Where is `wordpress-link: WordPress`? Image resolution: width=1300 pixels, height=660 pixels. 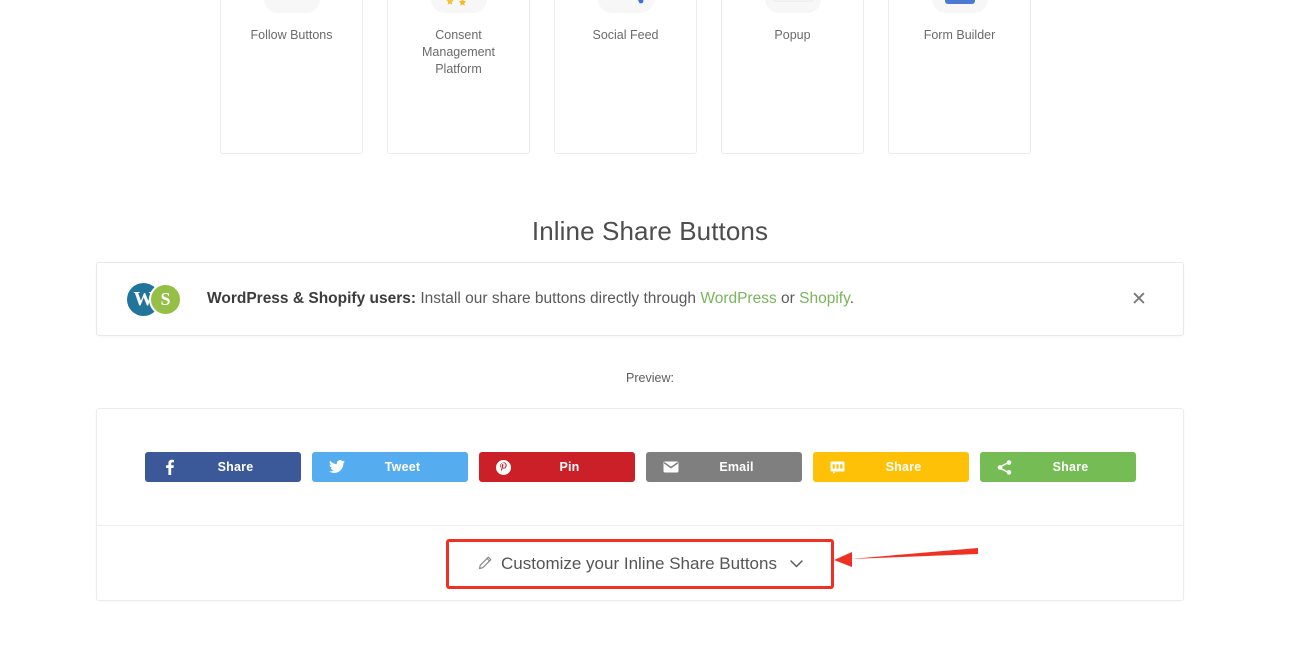
wordpress-link: WordPress is located at coordinates (738, 298).